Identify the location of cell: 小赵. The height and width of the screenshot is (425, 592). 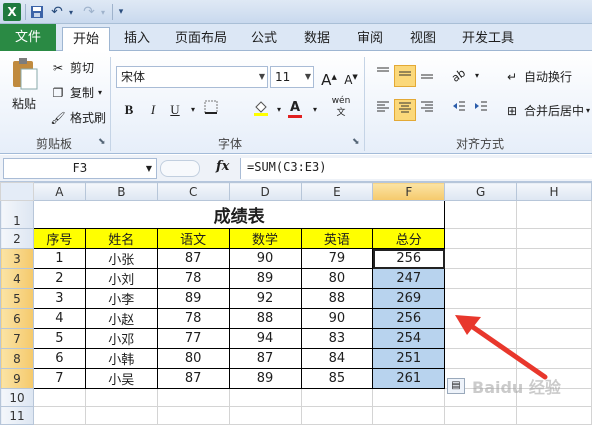
(121, 318).